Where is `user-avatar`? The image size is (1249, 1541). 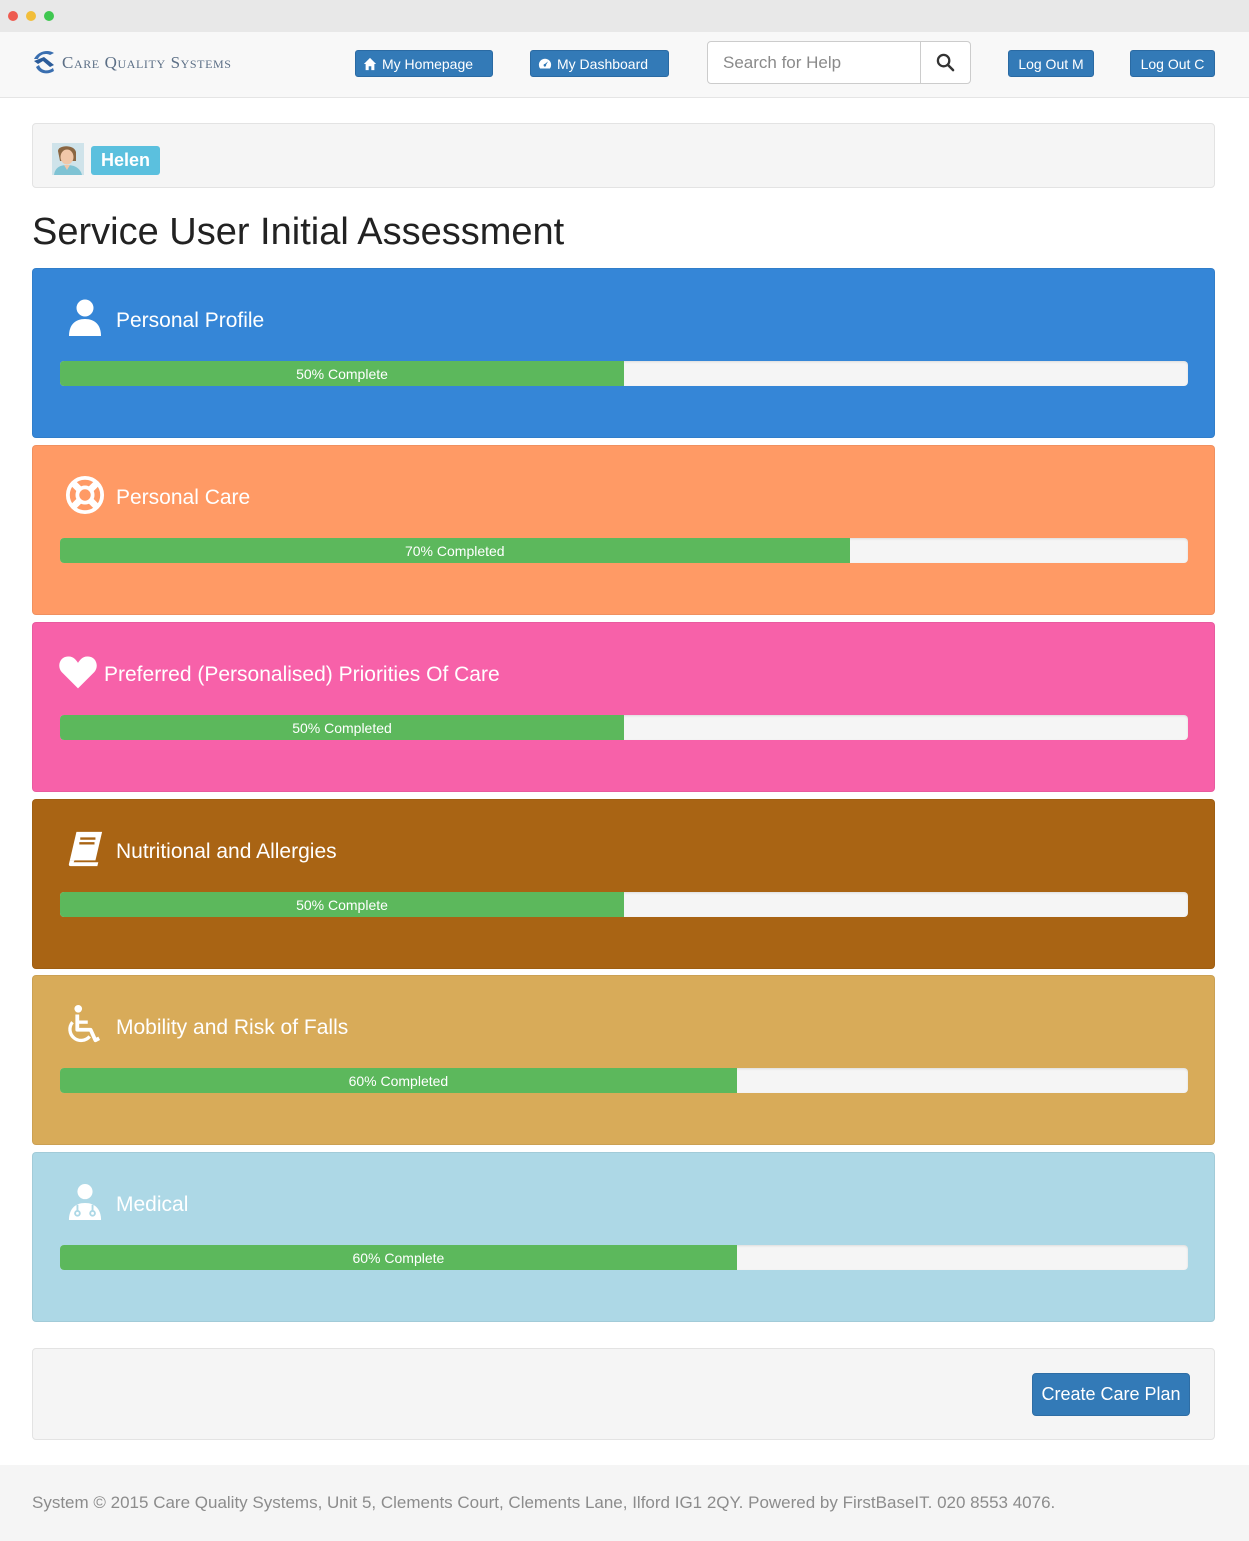 user-avatar is located at coordinates (68, 159).